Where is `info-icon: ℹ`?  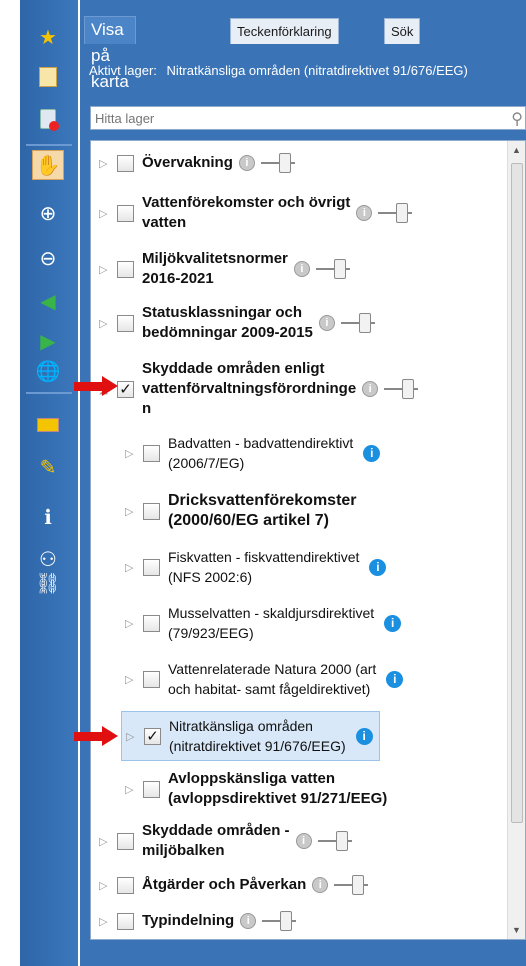 info-icon: ℹ is located at coordinates (48, 517).